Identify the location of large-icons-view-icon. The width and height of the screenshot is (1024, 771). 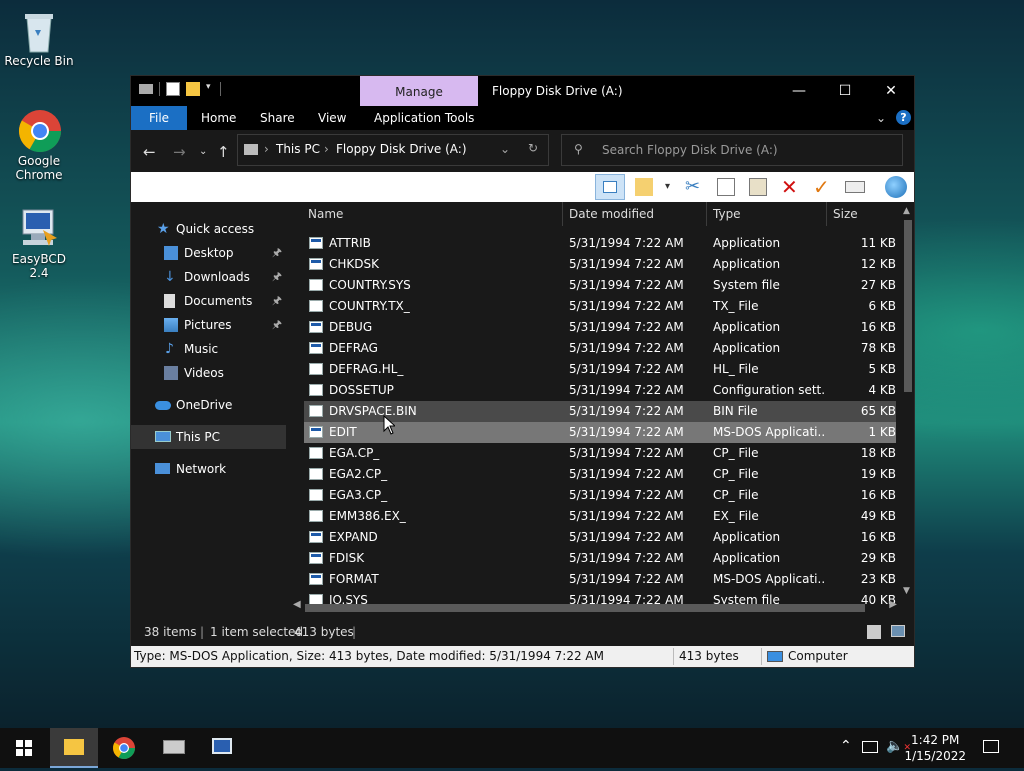
(898, 631).